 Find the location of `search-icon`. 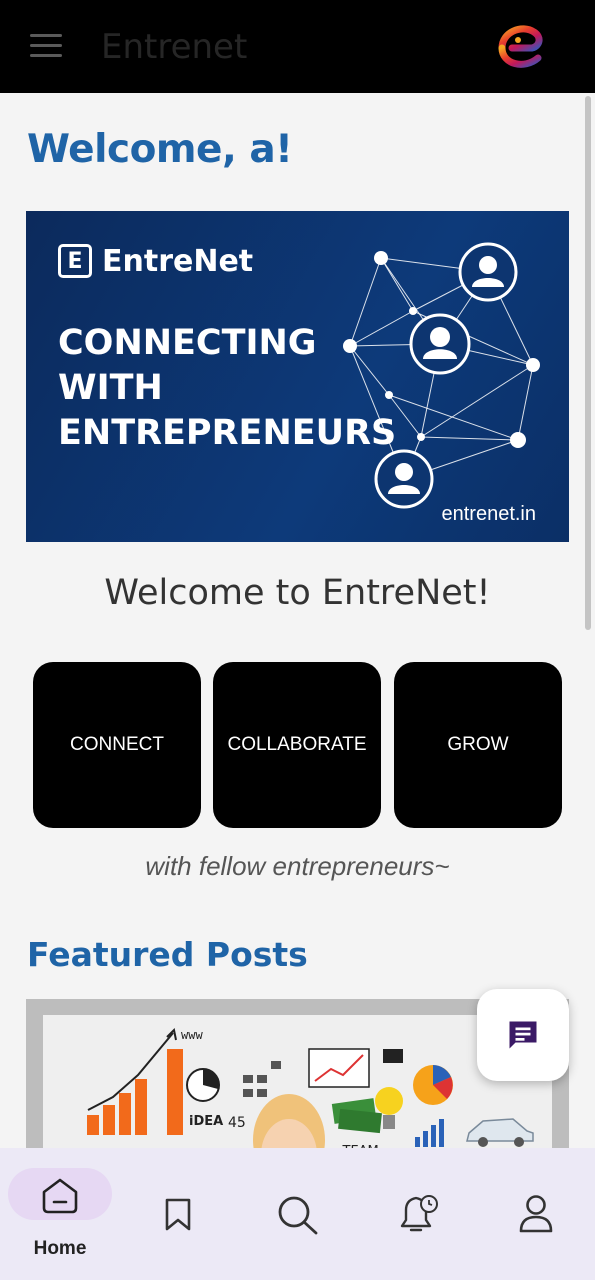

search-icon is located at coordinates (298, 1215).